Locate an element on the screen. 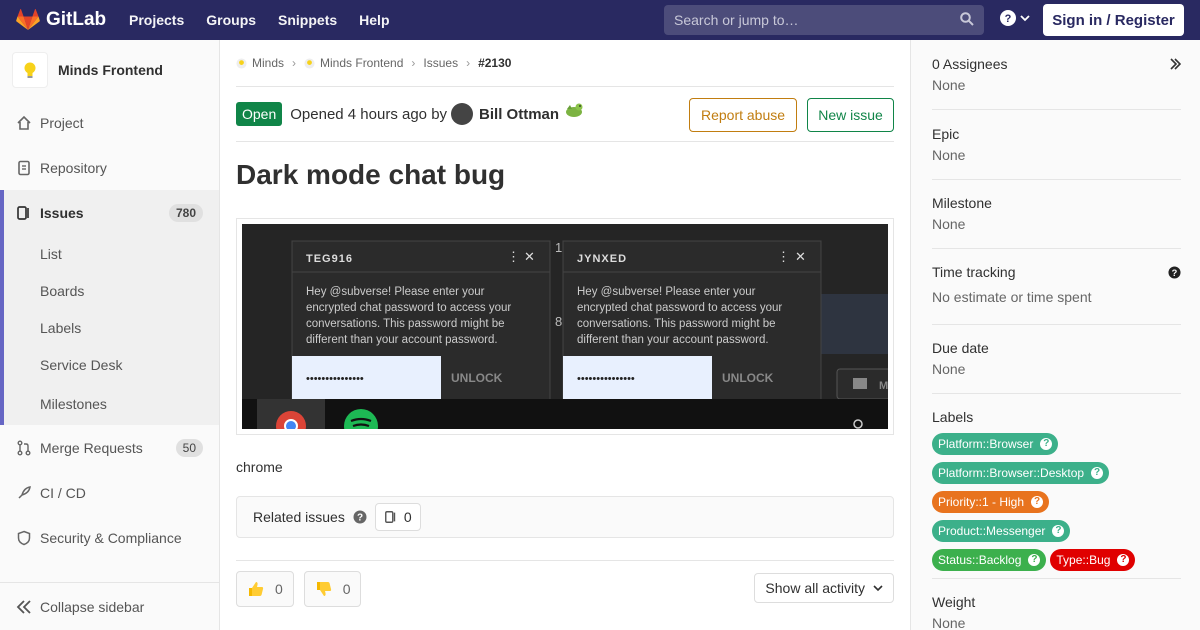 Image resolution: width=1200 pixels, height=630 pixels. left-chat-line-4: different than your account password. is located at coordinates (402, 340).